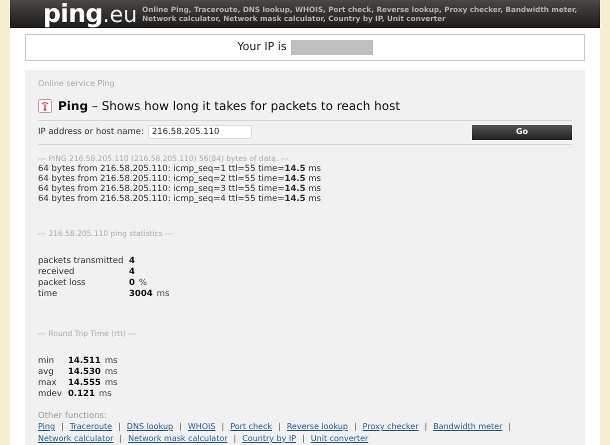 The height and width of the screenshot is (445, 610). What do you see at coordinates (91, 132) in the screenshot?
I see `host-label: IP address or host name:` at bounding box center [91, 132].